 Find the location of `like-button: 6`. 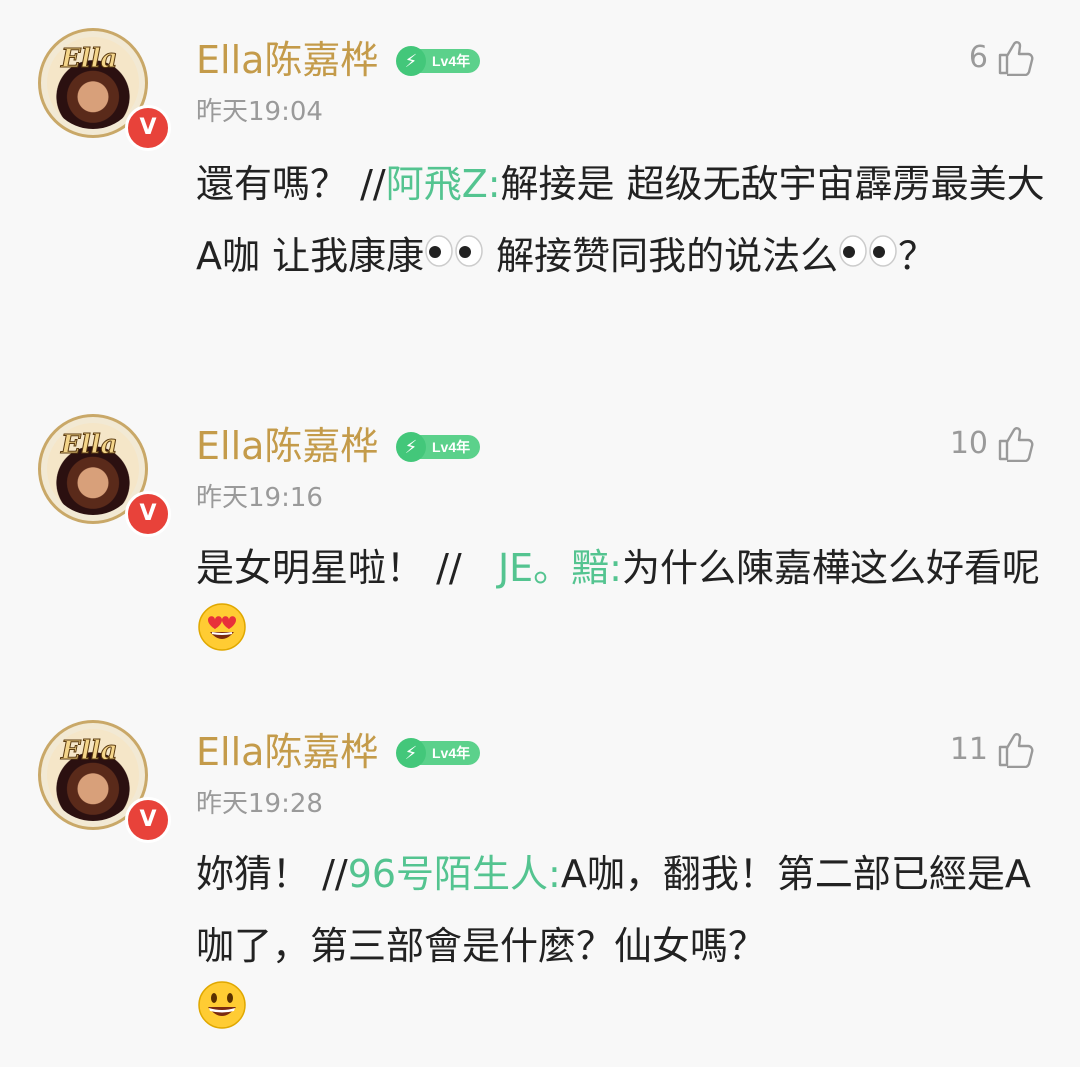

like-button: 6 is located at coordinates (1001, 57).